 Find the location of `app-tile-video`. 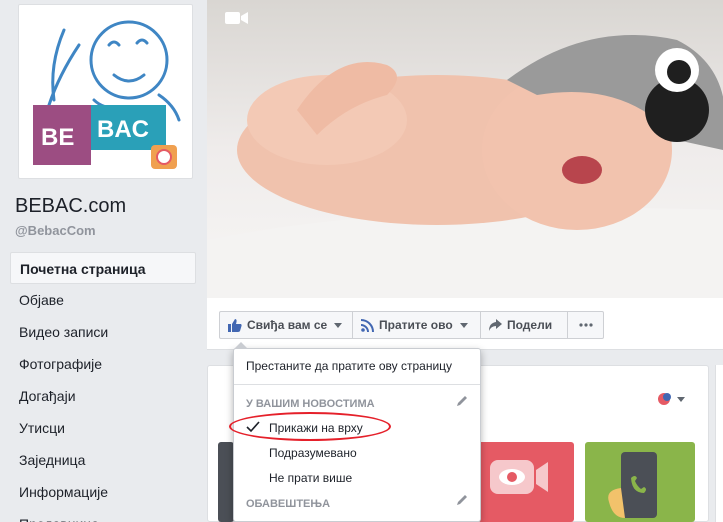

app-tile-video is located at coordinates (526, 482).